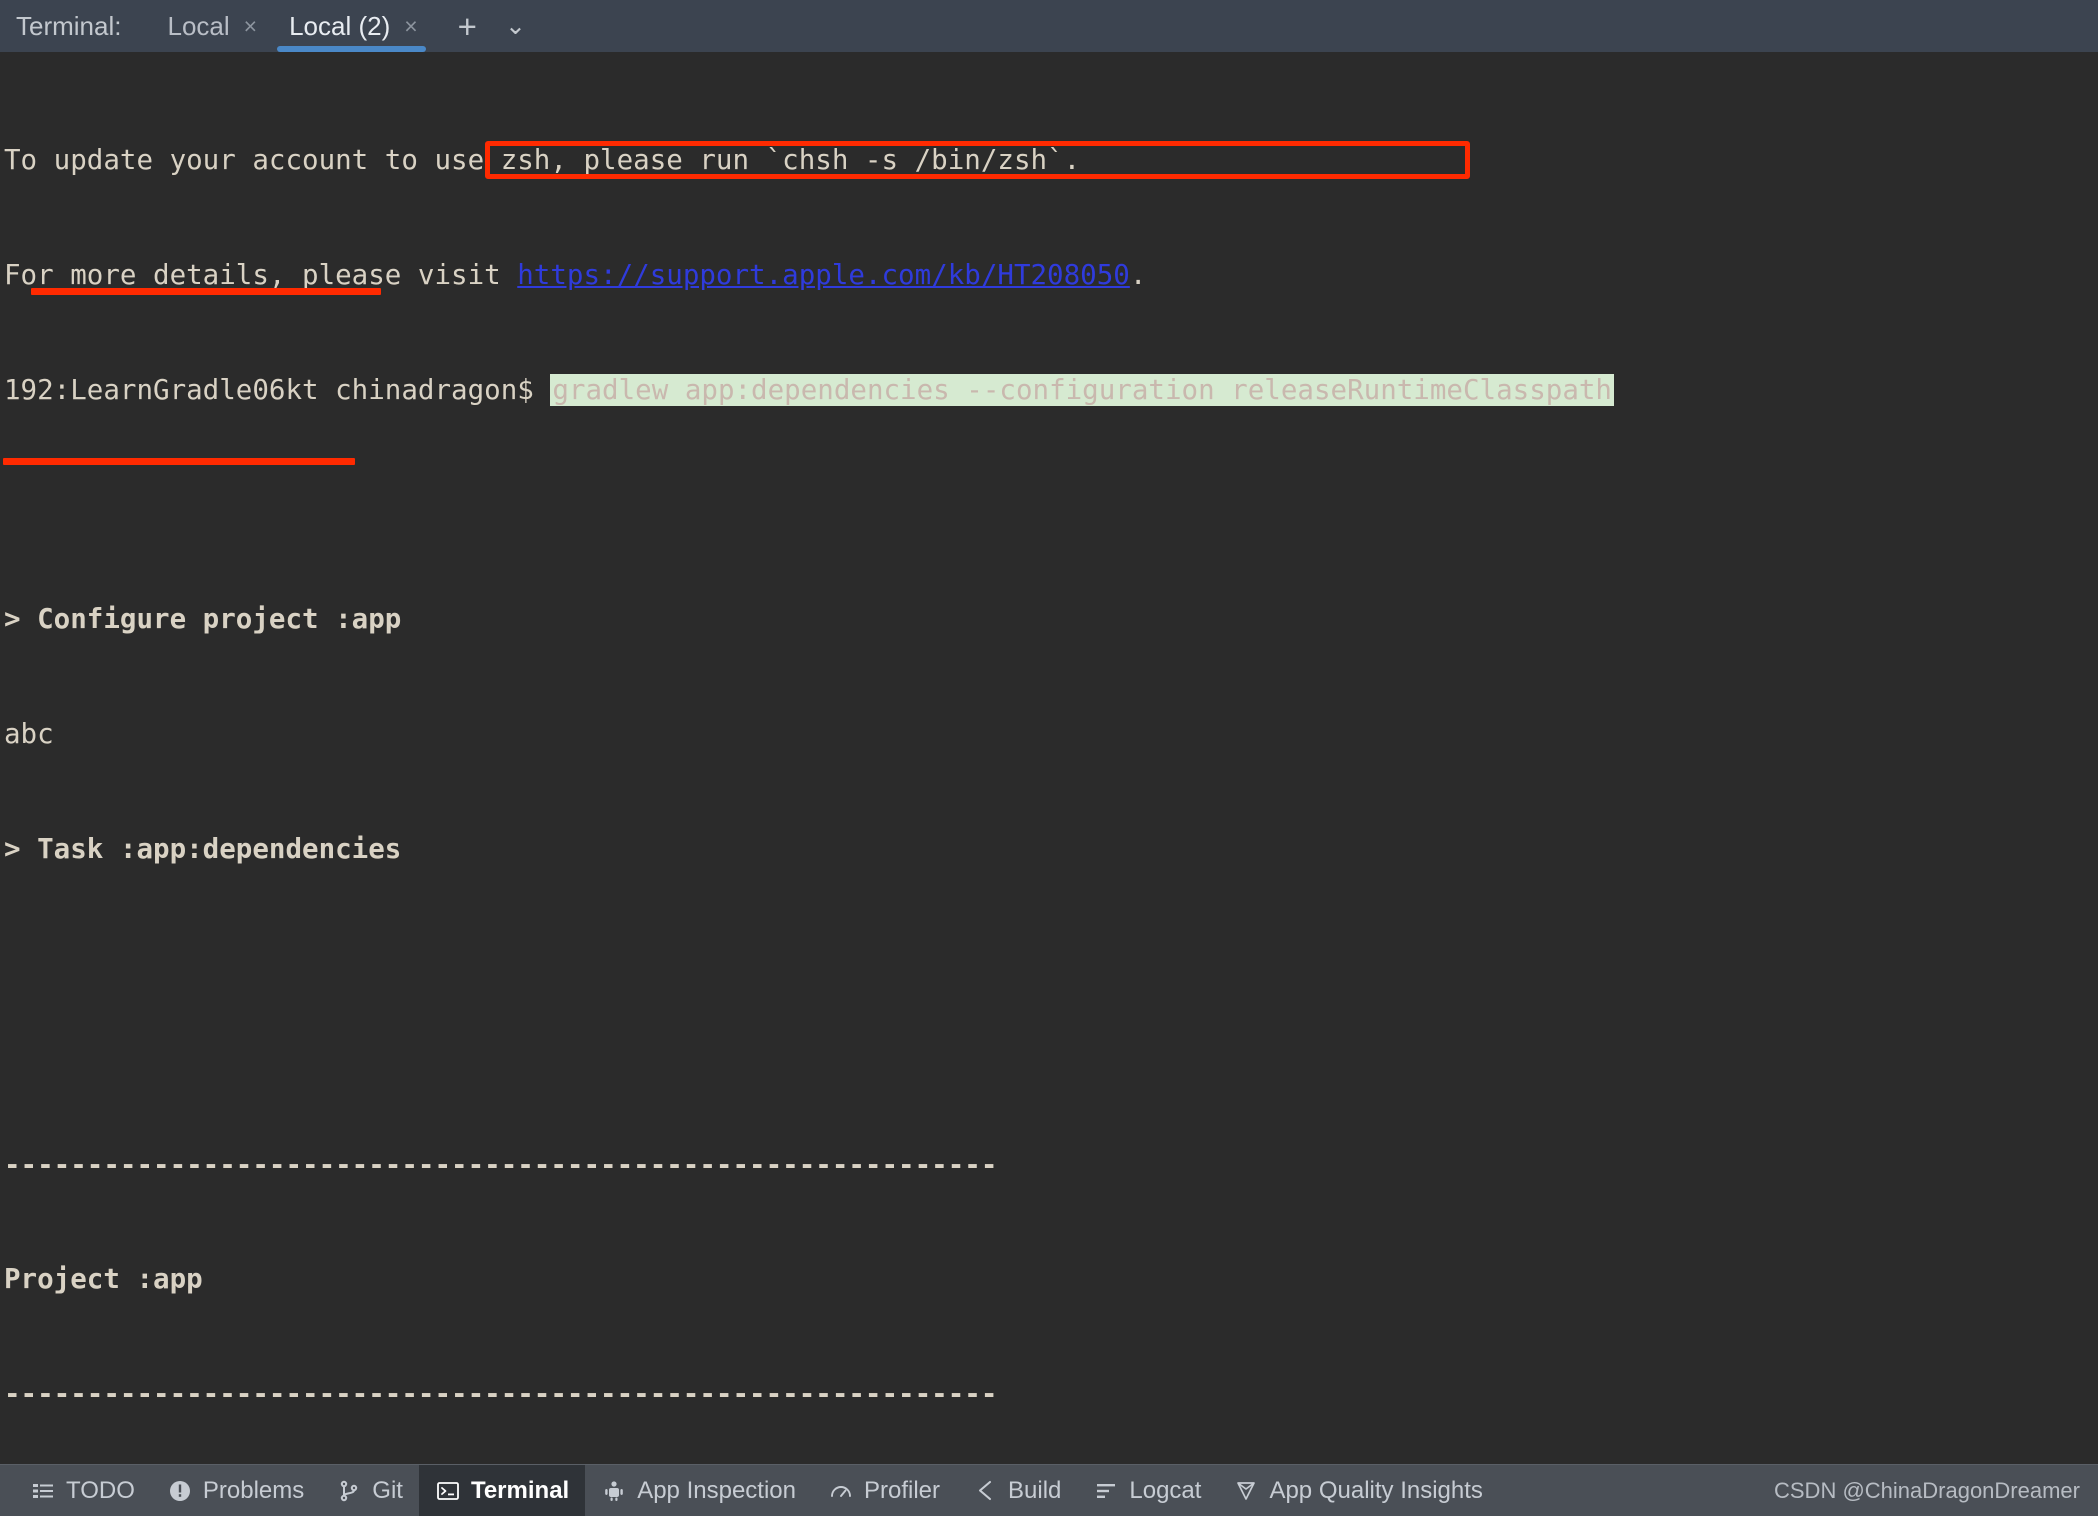  What do you see at coordinates (985, 1491) in the screenshot?
I see `hammer-icon` at bounding box center [985, 1491].